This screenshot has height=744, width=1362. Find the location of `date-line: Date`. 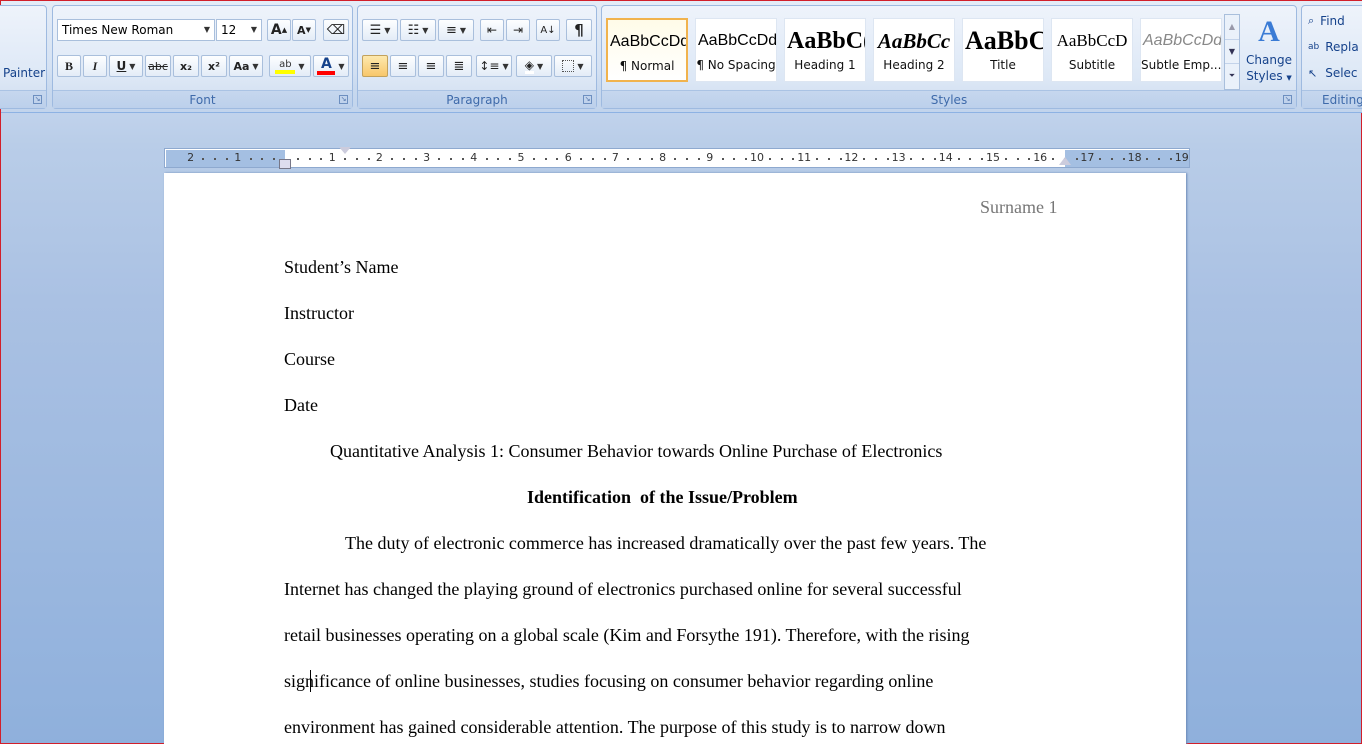

date-line: Date is located at coordinates (301, 405).